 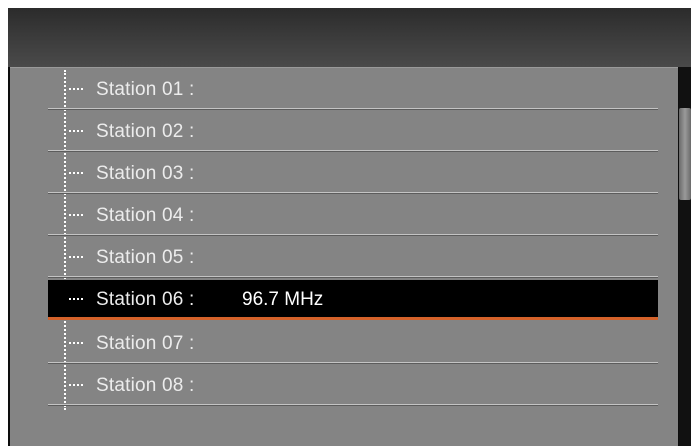 What do you see at coordinates (353, 132) in the screenshot?
I see `station-row-02: Station 02 :` at bounding box center [353, 132].